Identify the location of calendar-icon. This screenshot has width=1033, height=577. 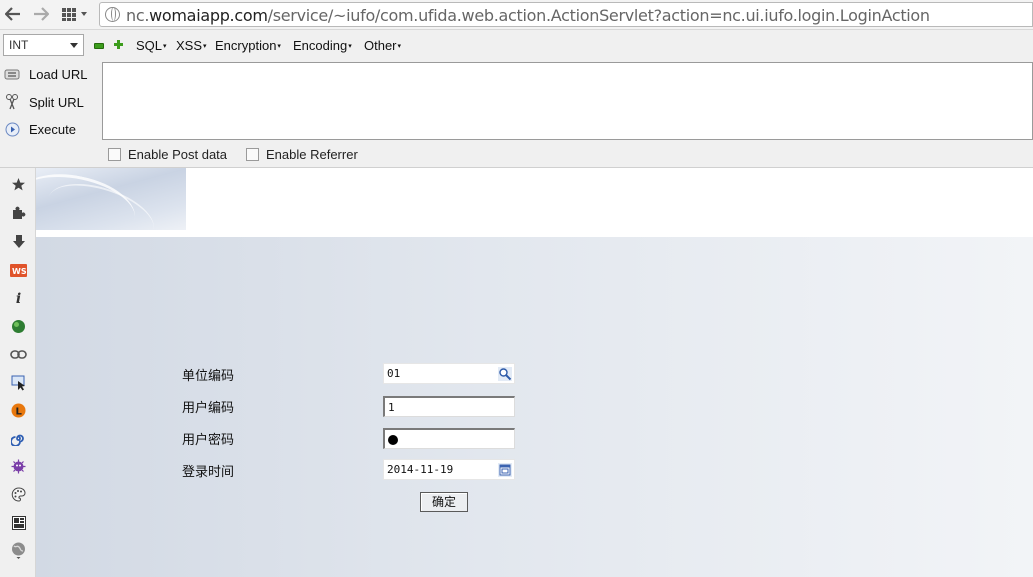
(504, 469).